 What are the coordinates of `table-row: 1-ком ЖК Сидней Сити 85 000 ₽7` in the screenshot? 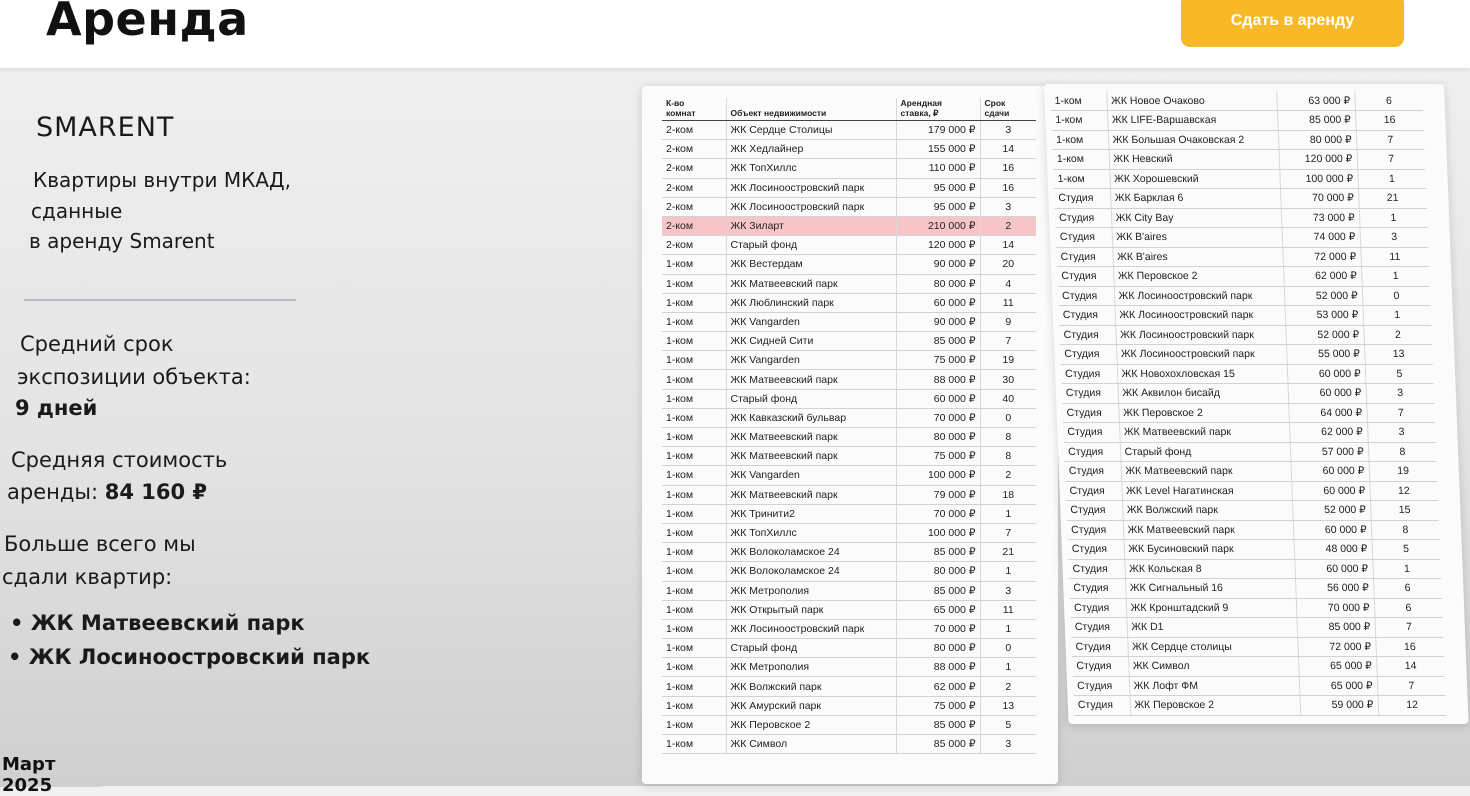 It's located at (849, 341).